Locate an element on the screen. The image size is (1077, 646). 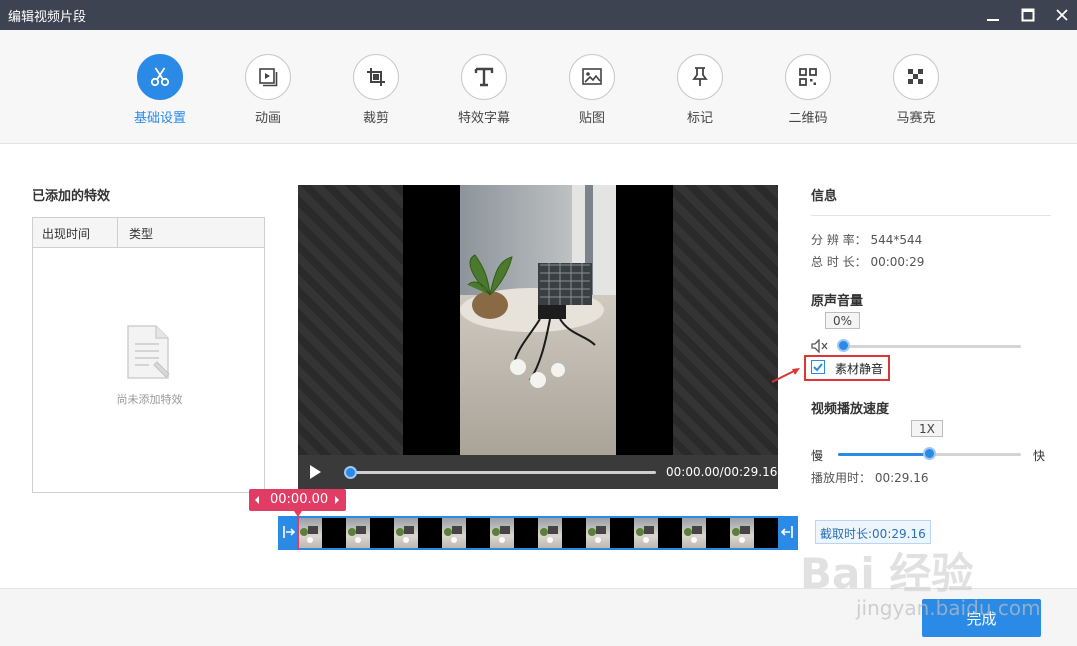
play-button is located at coordinates (315, 473).